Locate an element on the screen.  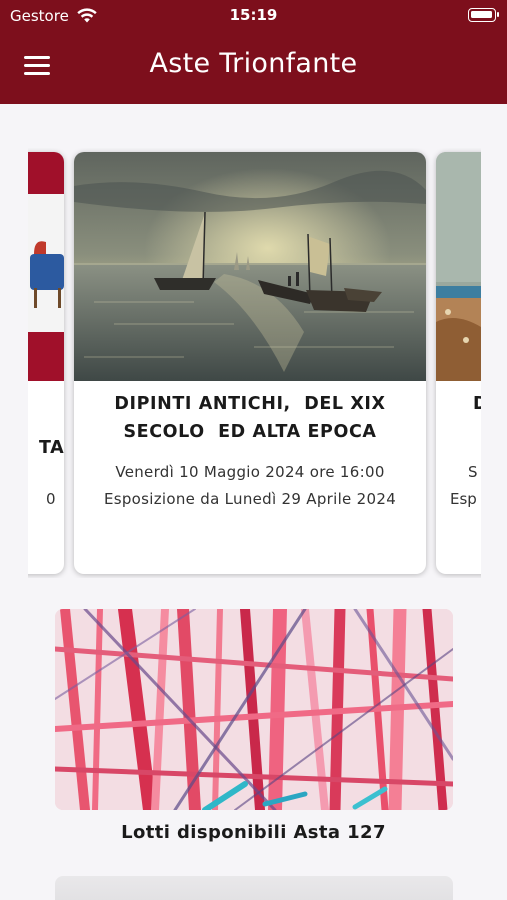
auction-title-next: D is located at coordinates (477, 404).